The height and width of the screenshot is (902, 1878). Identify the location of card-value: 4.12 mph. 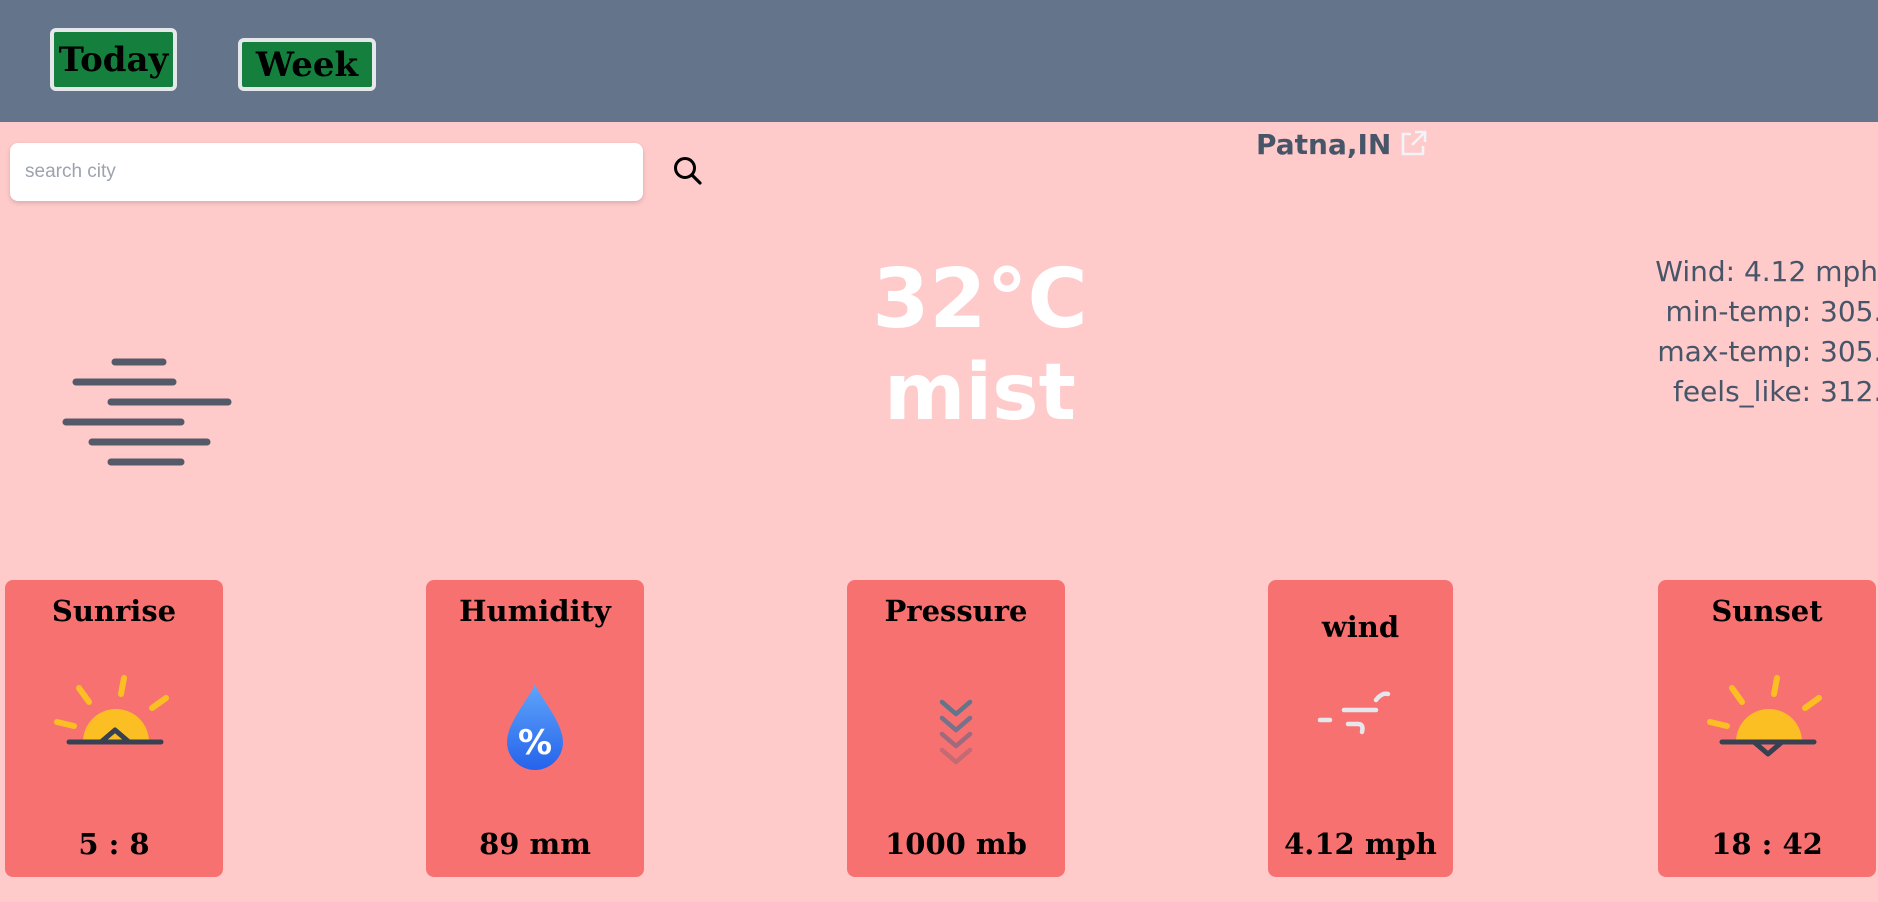
(1360, 844).